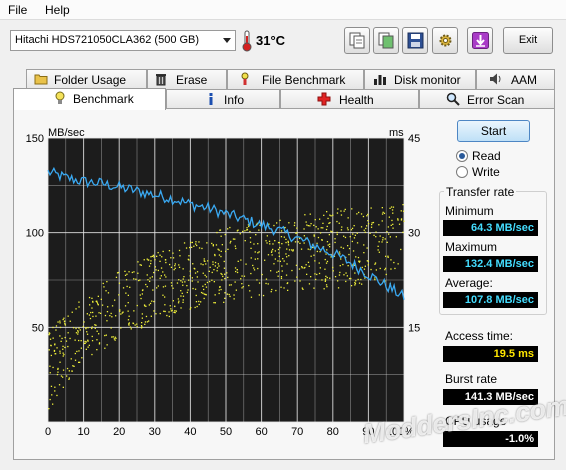 The width and height of the screenshot is (566, 470). I want to click on write-radio, so click(462, 172).